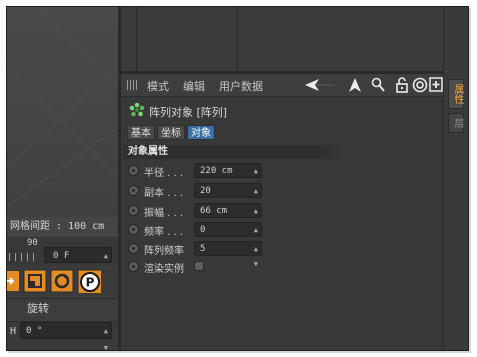 Image resolution: width=477 pixels, height=357 pixels. Describe the element at coordinates (320, 85) in the screenshot. I see `arrow-left-icon` at that location.